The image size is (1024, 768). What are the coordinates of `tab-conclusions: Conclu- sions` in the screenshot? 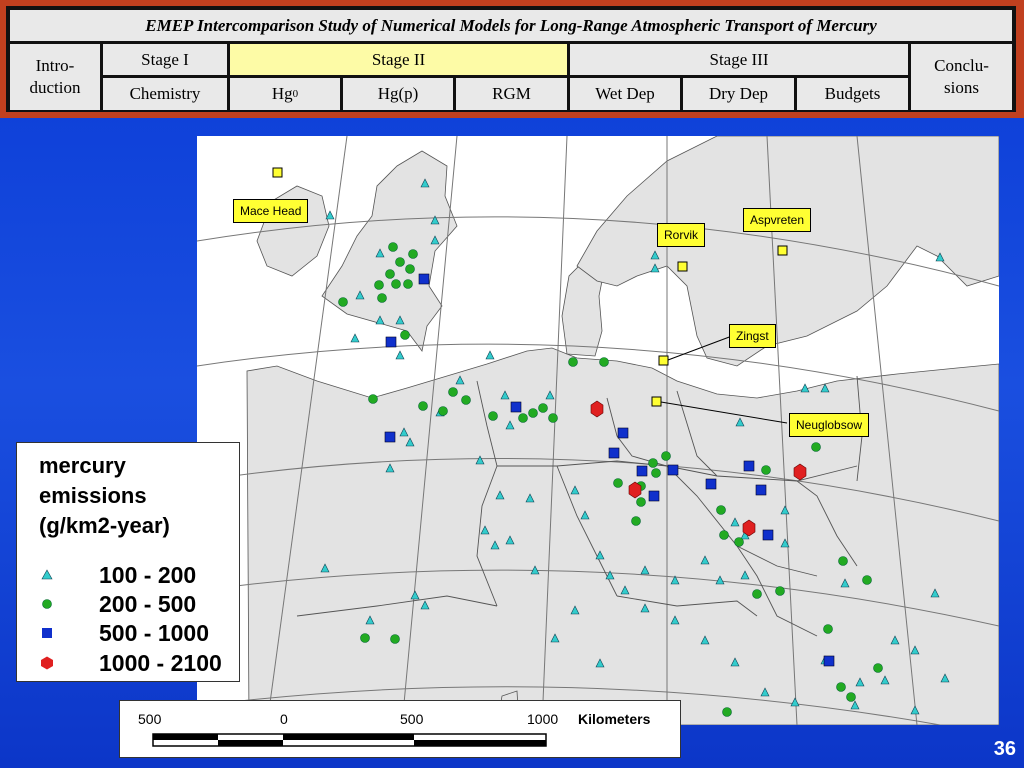 It's located at (961, 77).